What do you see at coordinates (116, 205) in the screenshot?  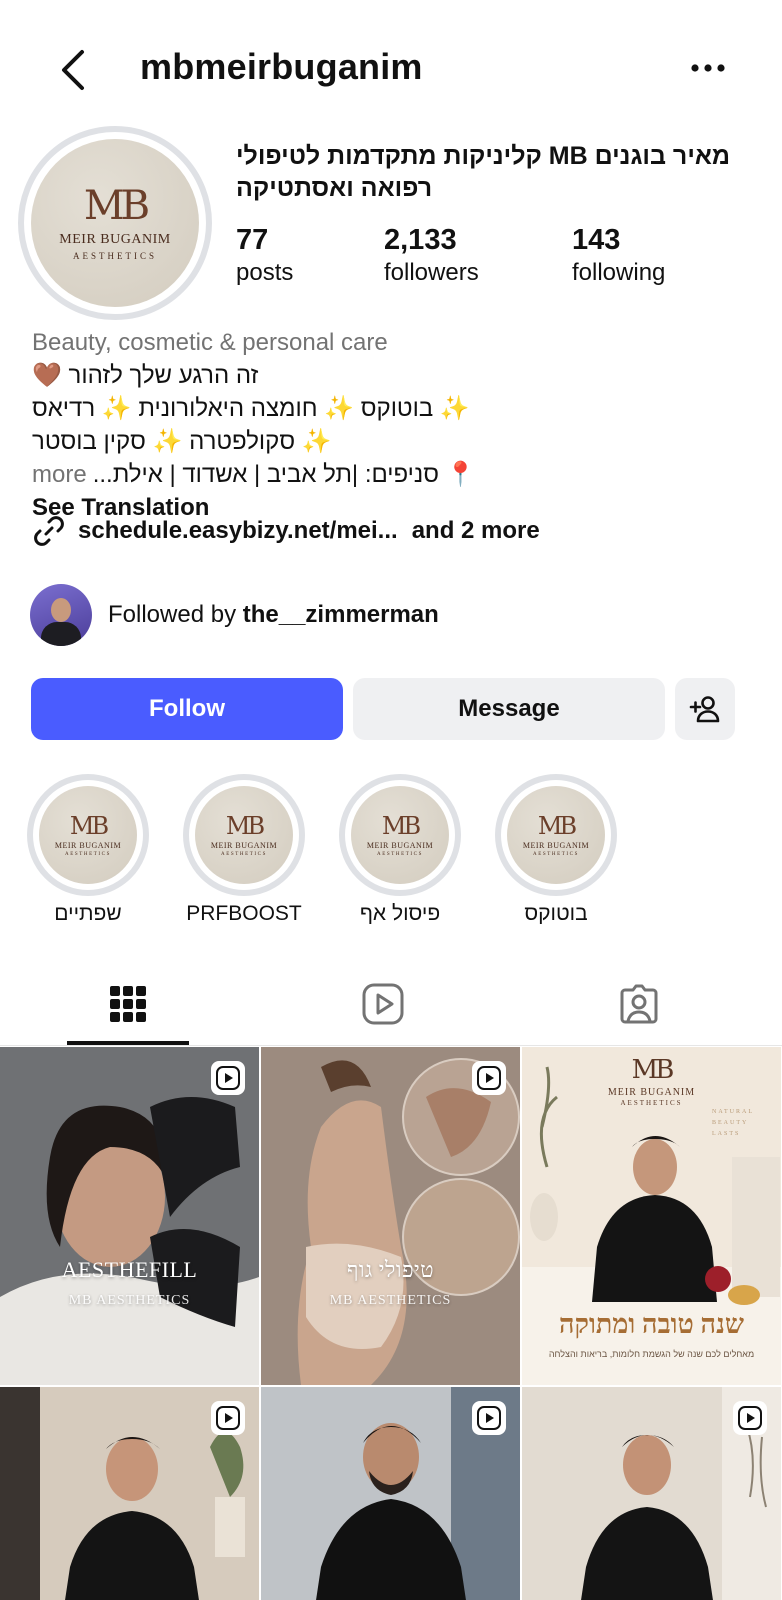 I see `logo-monogram: MB` at bounding box center [116, 205].